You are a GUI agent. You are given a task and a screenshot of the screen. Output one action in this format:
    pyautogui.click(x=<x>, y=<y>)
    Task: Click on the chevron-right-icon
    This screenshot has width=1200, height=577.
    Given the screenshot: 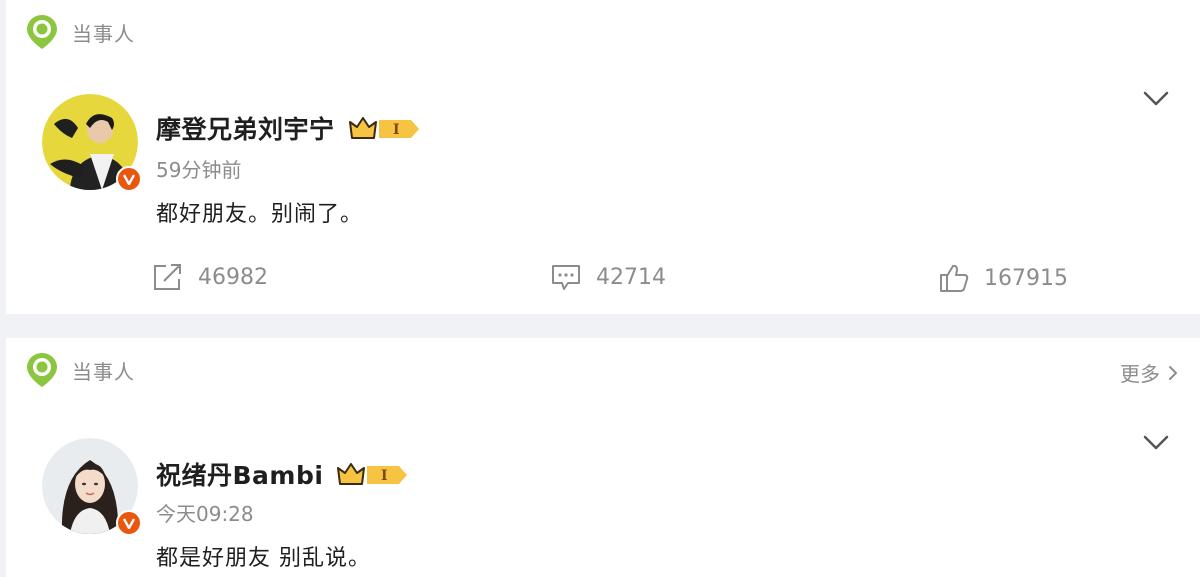 What is the action you would take?
    pyautogui.click(x=1173, y=372)
    